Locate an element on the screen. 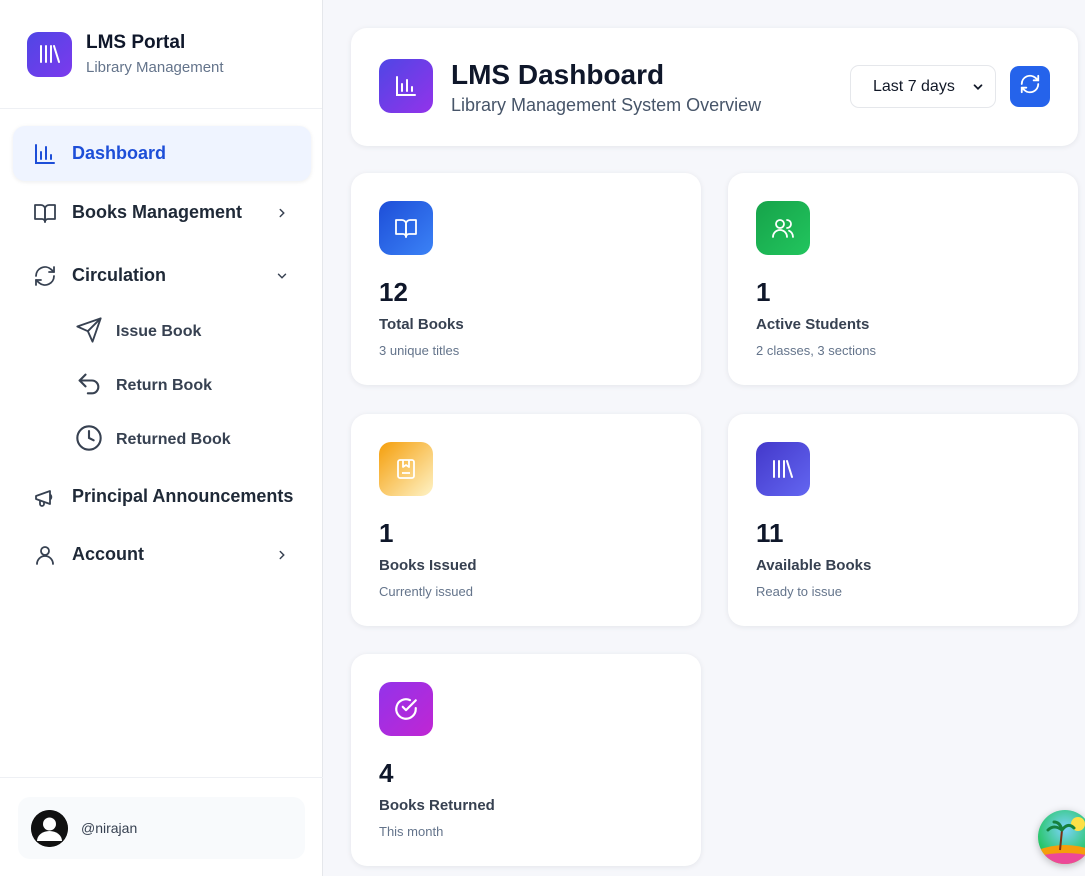 The width and height of the screenshot is (1085, 876). stat-value: 4 is located at coordinates (386, 773).